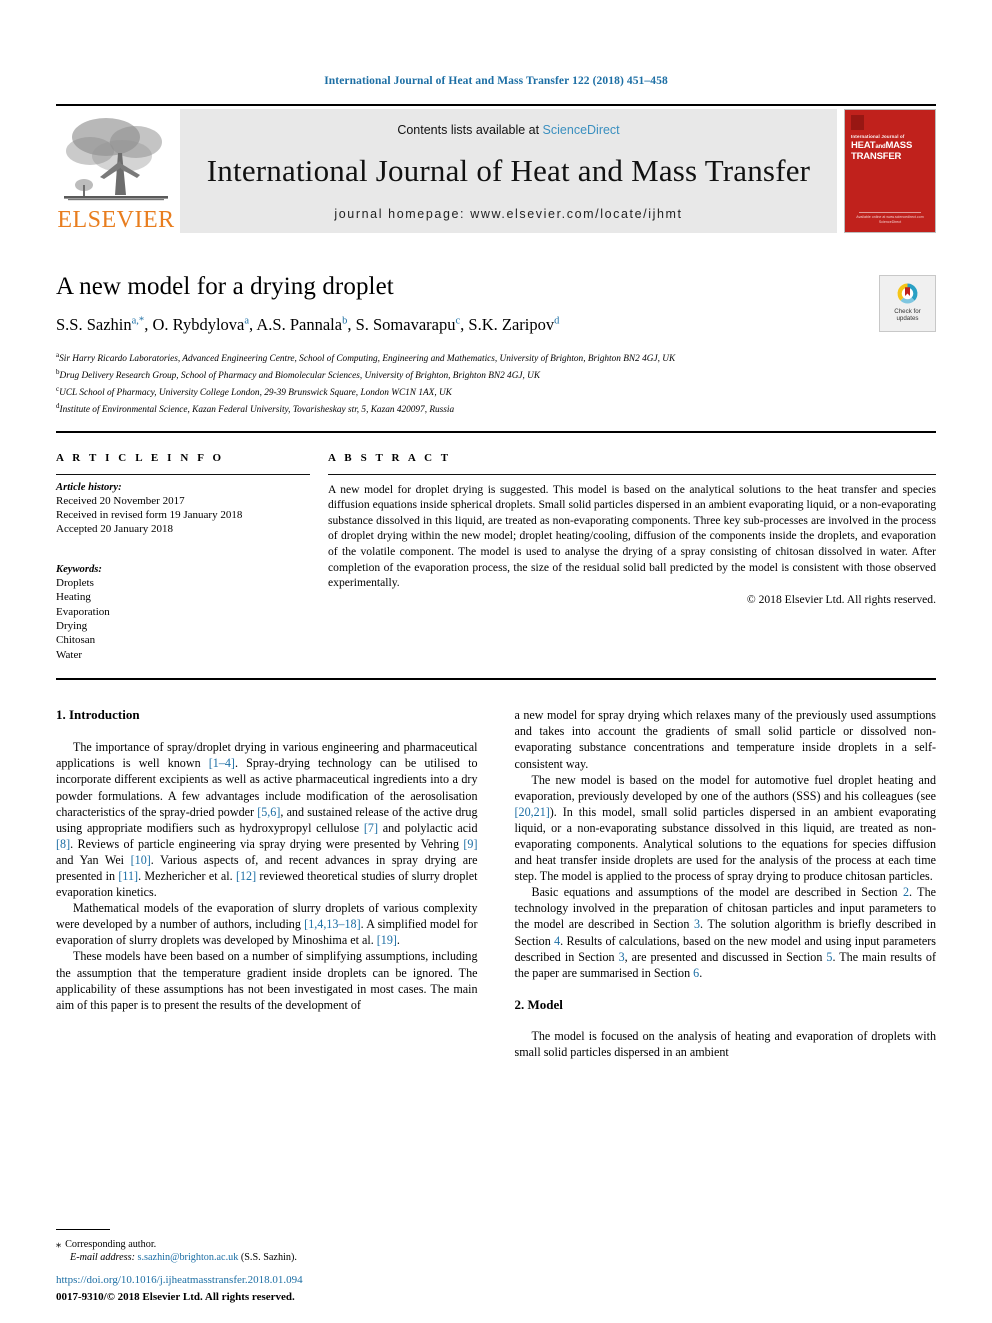  I want to click on cover-line1: HEAT, so click(863, 145).